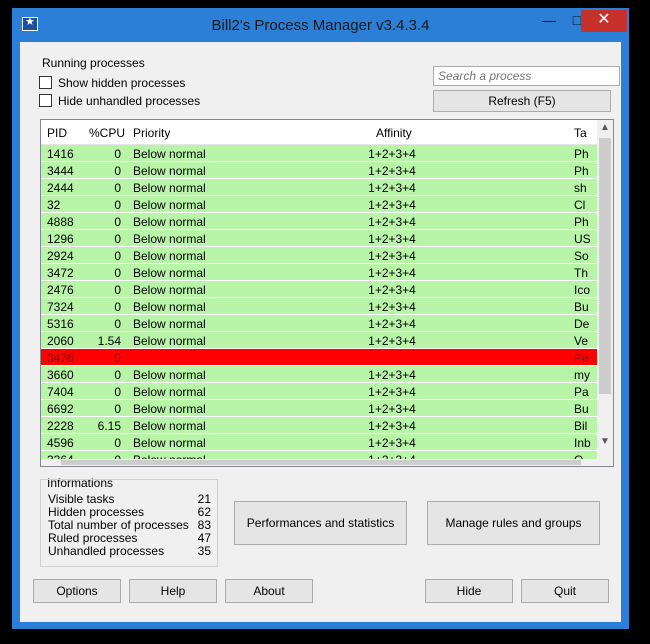 This screenshot has width=650, height=644. Describe the element at coordinates (320, 523) in the screenshot. I see `performances-button: Performances and statistics` at that location.